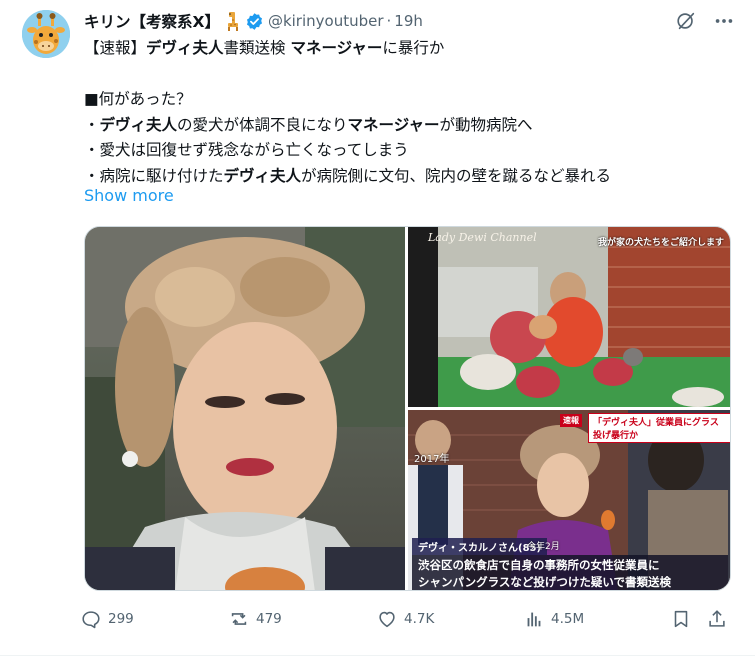 The height and width of the screenshot is (656, 755). What do you see at coordinates (705, 21) in the screenshot?
I see `tweet-top-actions` at bounding box center [705, 21].